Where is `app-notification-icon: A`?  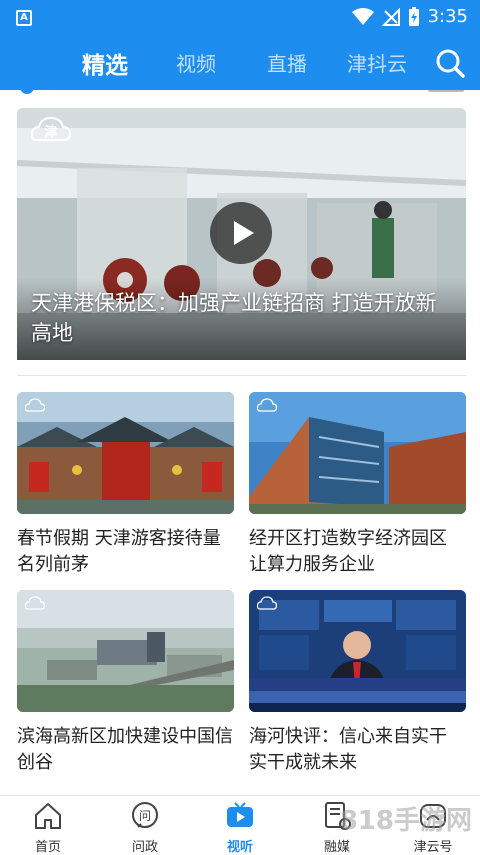
app-notification-icon: A is located at coordinates (24, 18).